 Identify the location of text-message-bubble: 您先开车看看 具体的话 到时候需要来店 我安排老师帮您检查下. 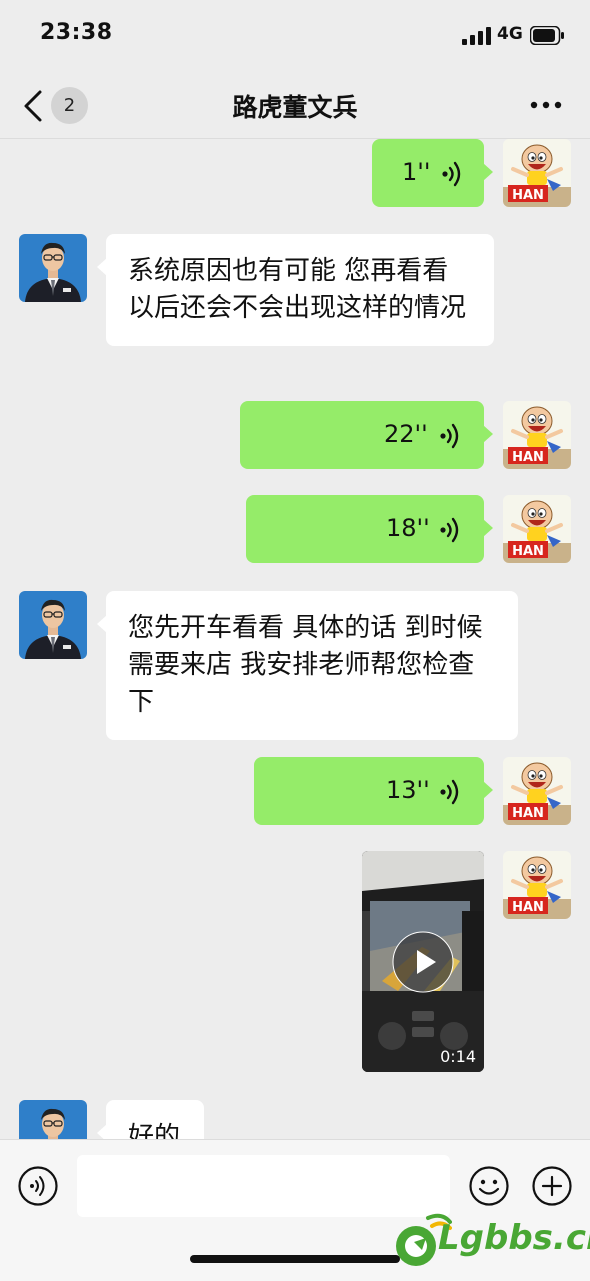
(307, 665).